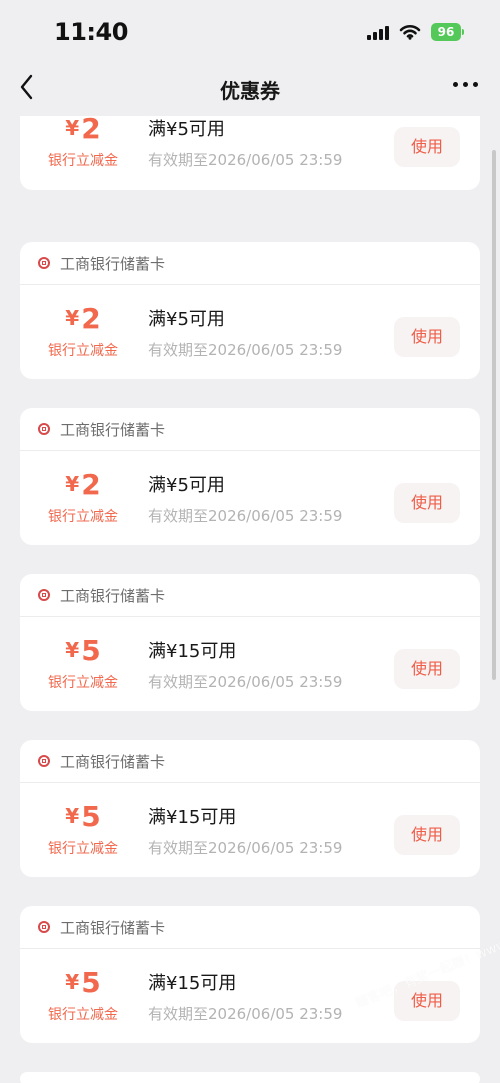 The image size is (500, 1083). Describe the element at coordinates (378, 32) in the screenshot. I see `cellular-signal-icon` at that location.